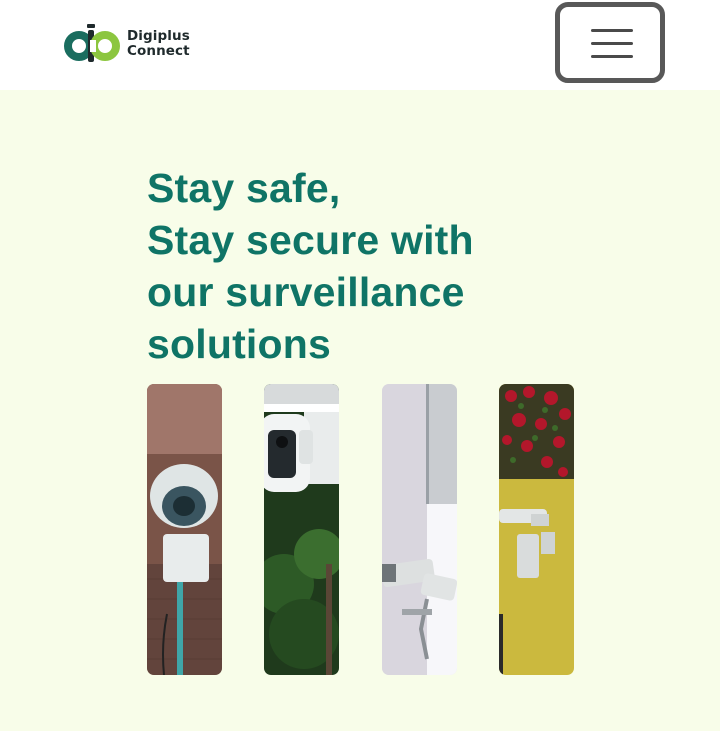 The height and width of the screenshot is (731, 720). What do you see at coordinates (244, 188) in the screenshot?
I see `headline-line: Stay safe,` at bounding box center [244, 188].